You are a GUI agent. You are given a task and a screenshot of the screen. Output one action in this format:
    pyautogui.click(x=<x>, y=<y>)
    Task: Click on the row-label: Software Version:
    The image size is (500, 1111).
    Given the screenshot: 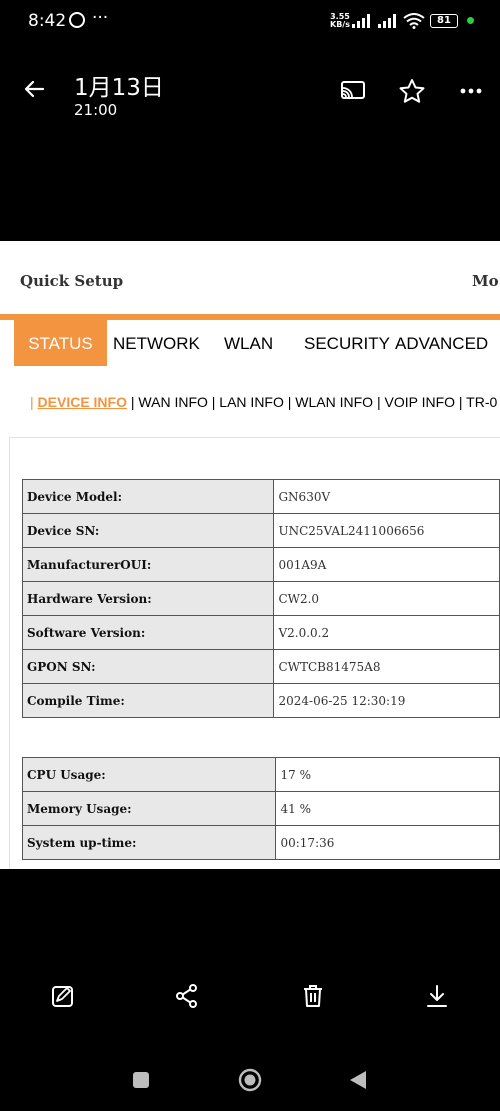 What is the action you would take?
    pyautogui.click(x=148, y=632)
    